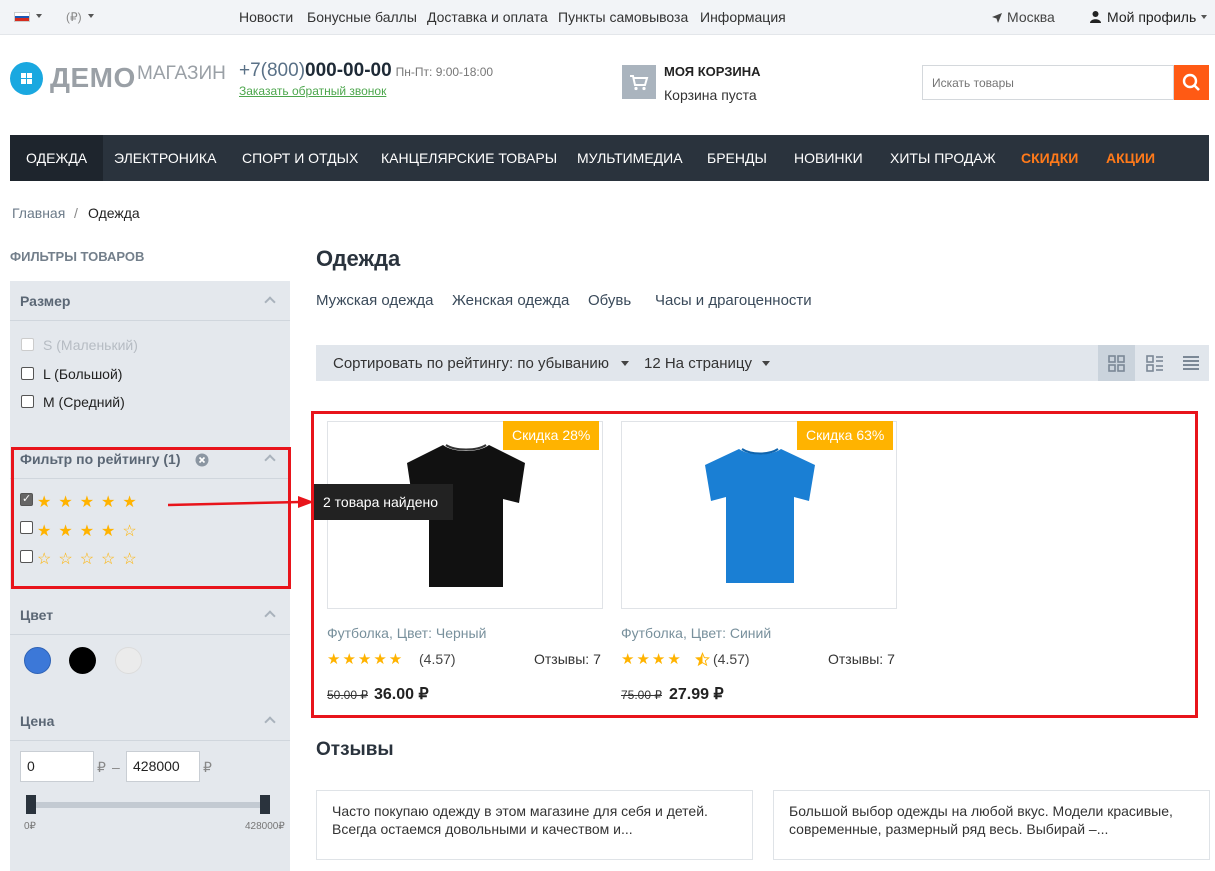  I want to click on annotation-arrow, so click(241, 502).